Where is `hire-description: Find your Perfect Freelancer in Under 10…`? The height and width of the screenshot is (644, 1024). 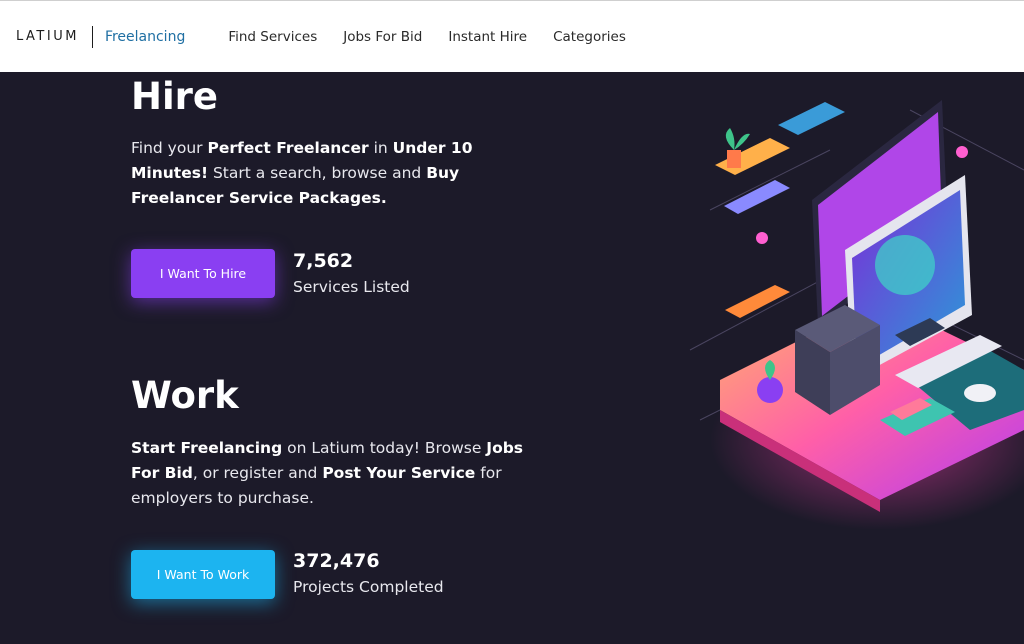 hire-description: Find your Perfect Freelancer in Under 10… is located at coordinates (302, 173).